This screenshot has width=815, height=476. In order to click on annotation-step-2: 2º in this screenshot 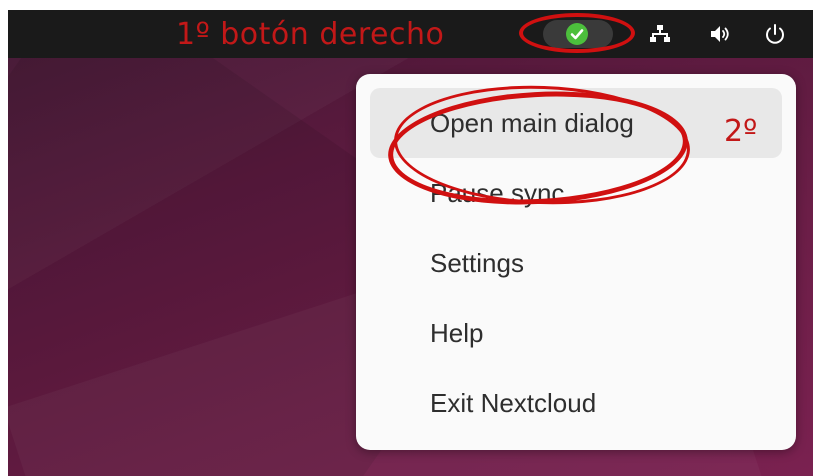, I will do `click(741, 131)`.